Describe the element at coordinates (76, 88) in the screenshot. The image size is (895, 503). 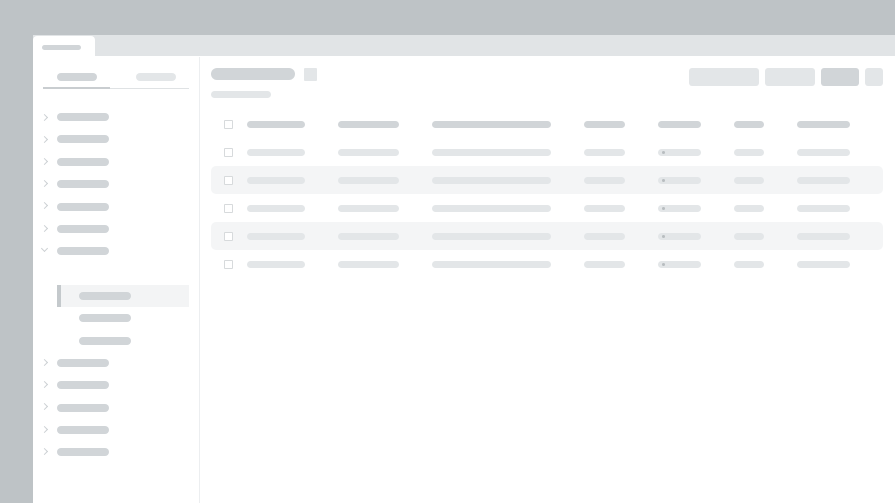
I see `sidebar-tab-indicator` at that location.